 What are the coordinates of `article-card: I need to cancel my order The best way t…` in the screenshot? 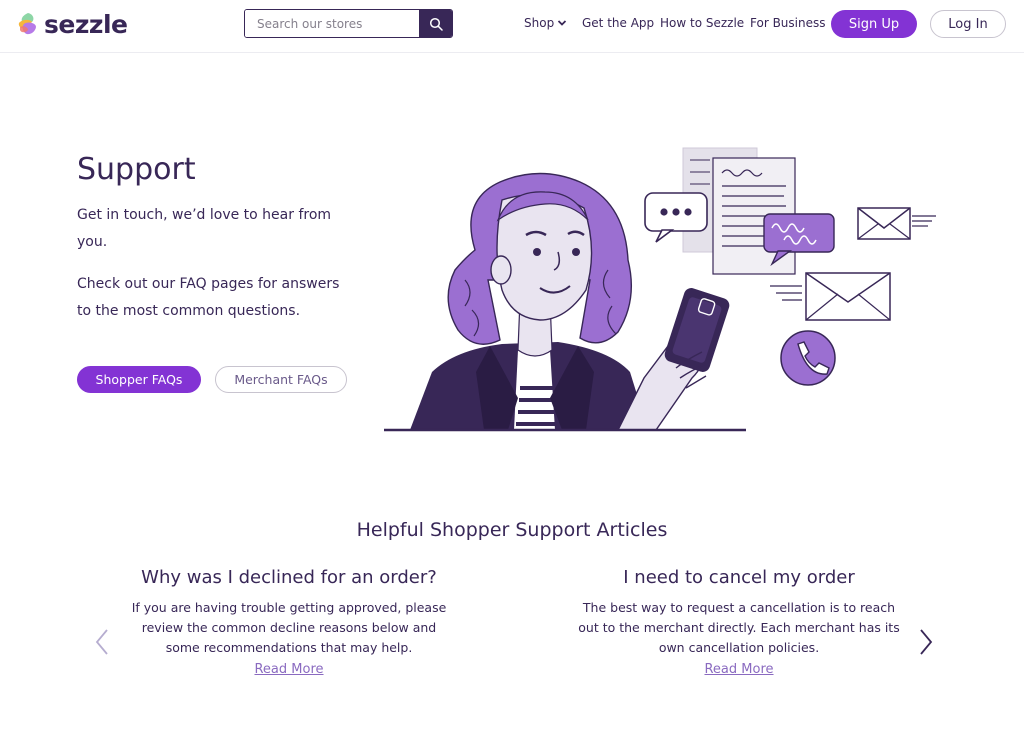 It's located at (739, 622).